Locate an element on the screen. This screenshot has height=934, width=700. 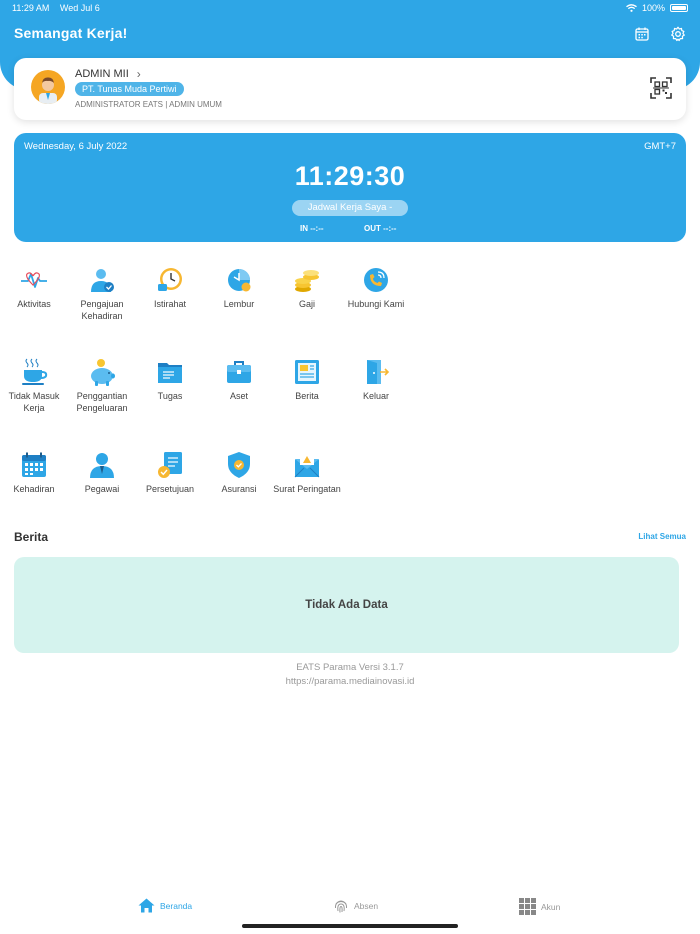
news-icon is located at coordinates (307, 372).